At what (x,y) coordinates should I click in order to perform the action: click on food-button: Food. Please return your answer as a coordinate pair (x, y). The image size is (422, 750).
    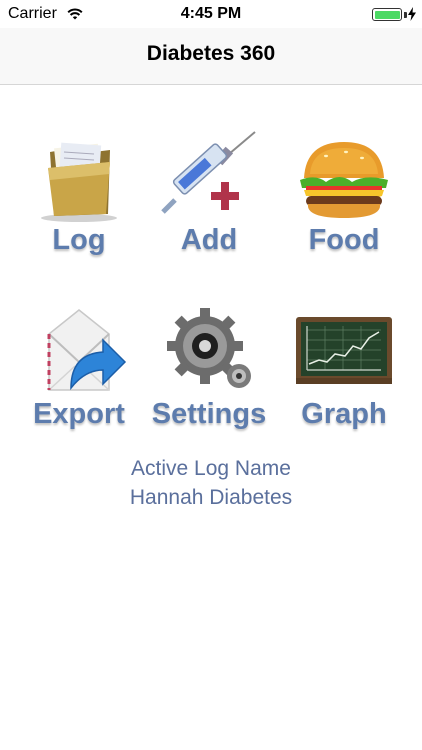
    Looking at the image, I should click on (344, 203).